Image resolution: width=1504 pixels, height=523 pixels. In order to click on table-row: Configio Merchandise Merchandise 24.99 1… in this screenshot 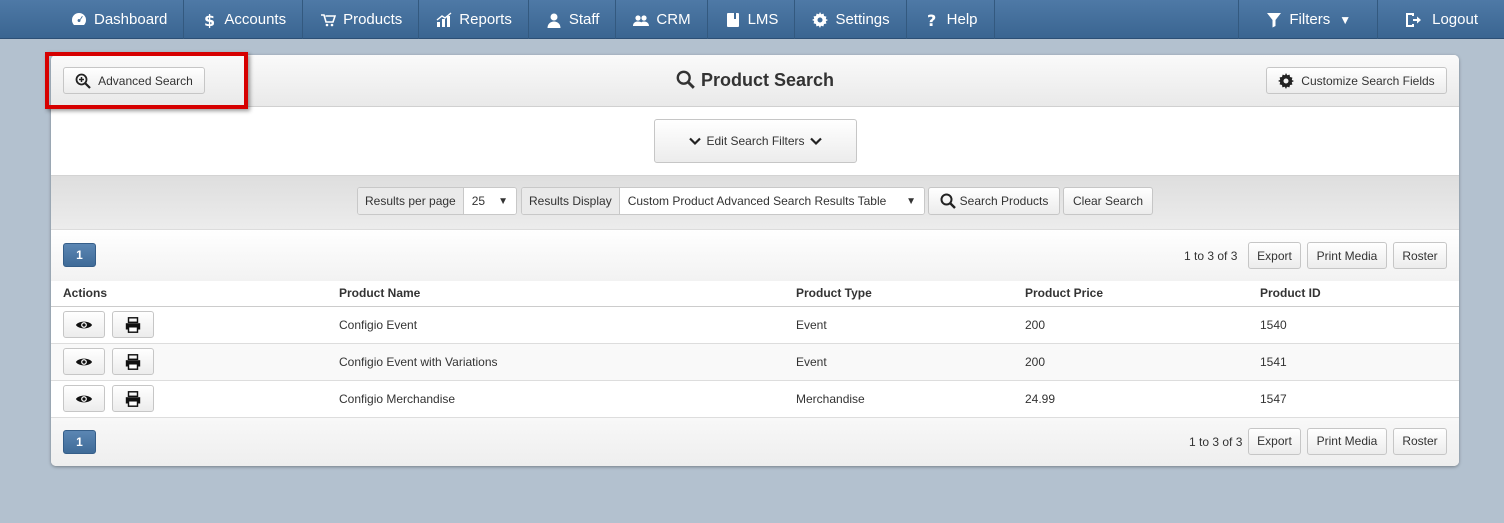, I will do `click(755, 399)`.